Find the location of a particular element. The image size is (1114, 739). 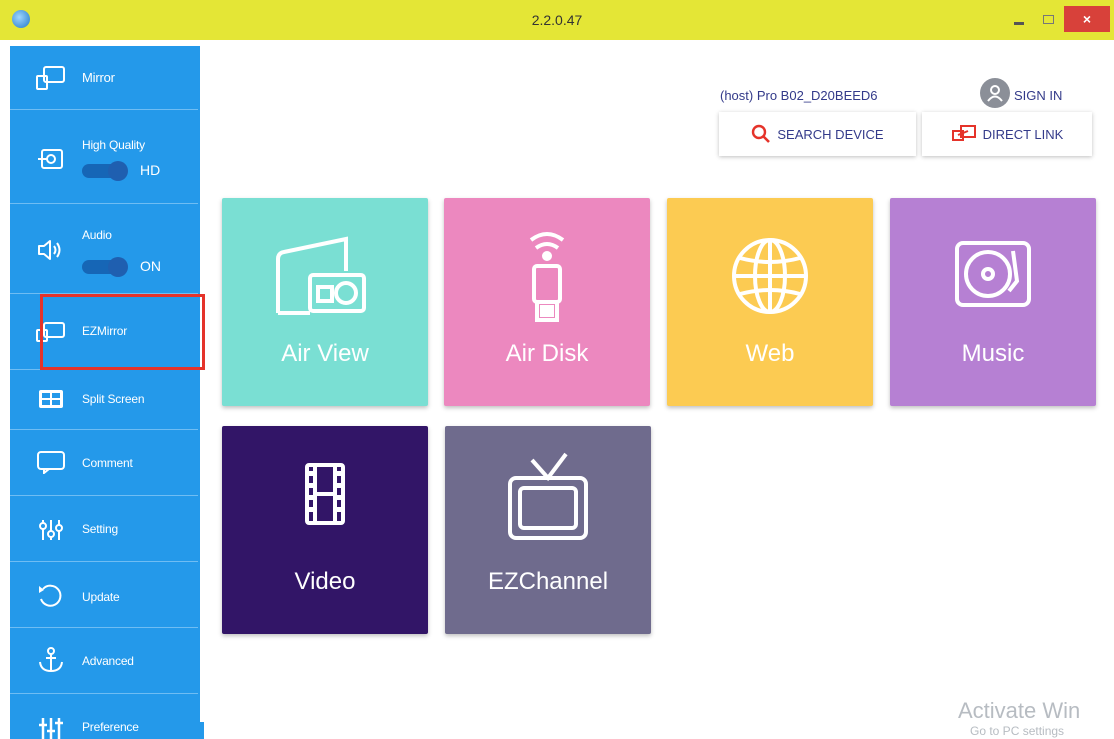

title-bar: 2.2.0.47 × is located at coordinates (557, 20).